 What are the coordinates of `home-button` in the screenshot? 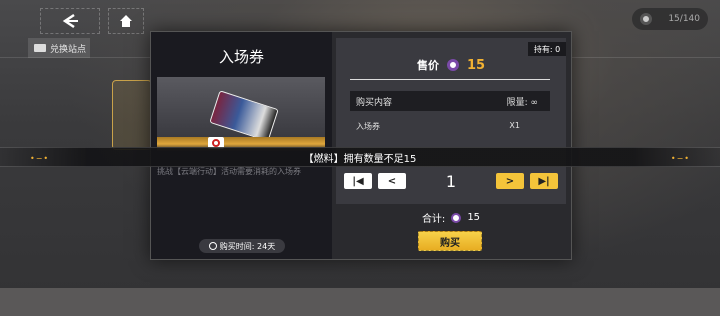 It's located at (126, 21).